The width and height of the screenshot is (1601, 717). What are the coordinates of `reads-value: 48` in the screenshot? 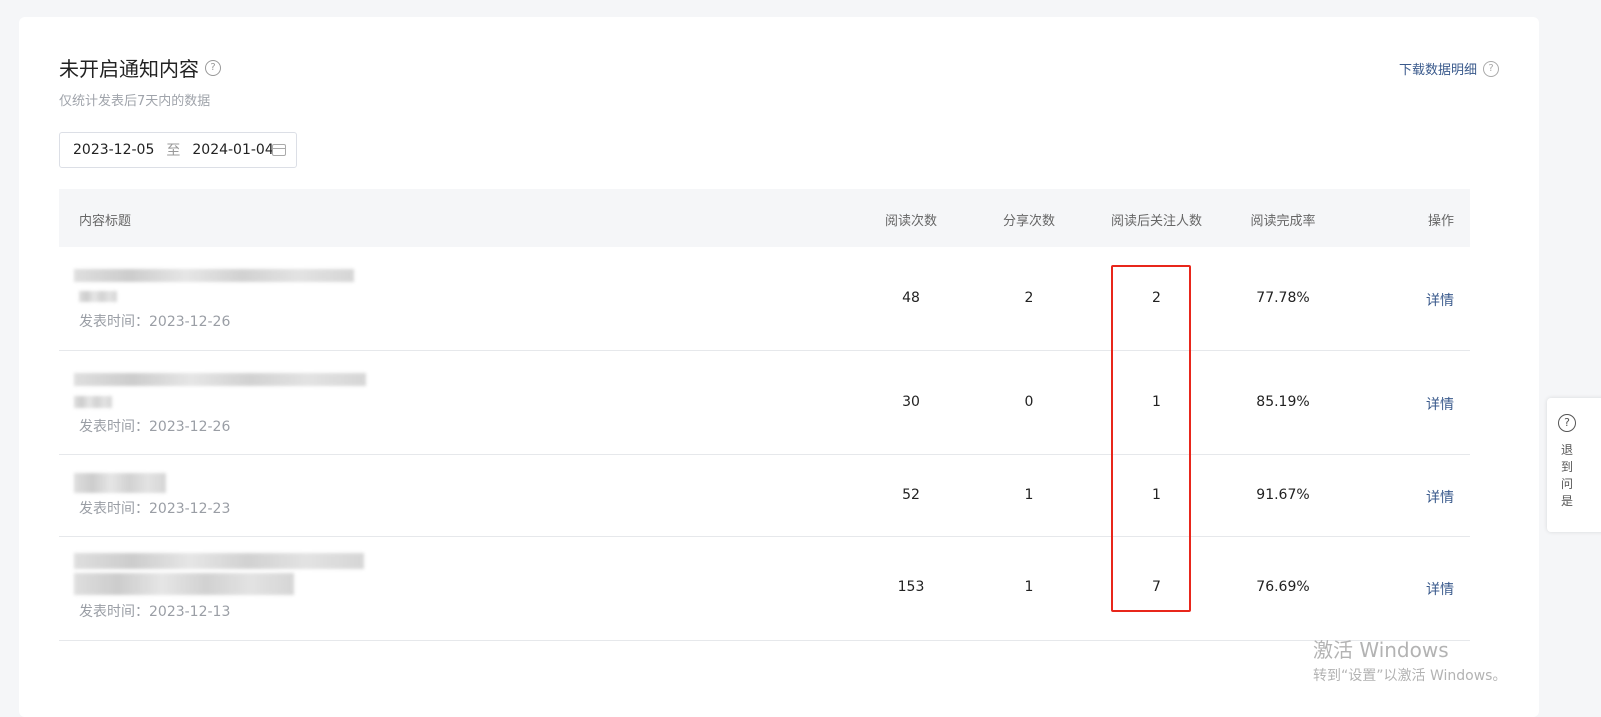 It's located at (911, 298).